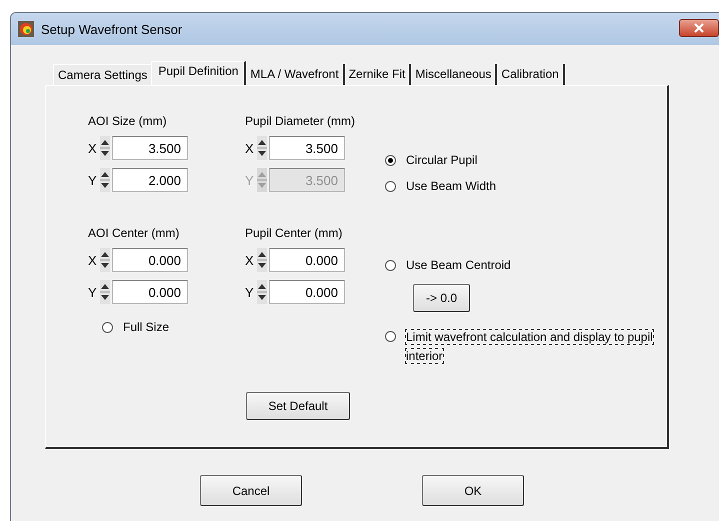 Image resolution: width=719 pixels, height=521 pixels. What do you see at coordinates (294, 234) in the screenshot?
I see `group-label: Pupil Center (mm)` at bounding box center [294, 234].